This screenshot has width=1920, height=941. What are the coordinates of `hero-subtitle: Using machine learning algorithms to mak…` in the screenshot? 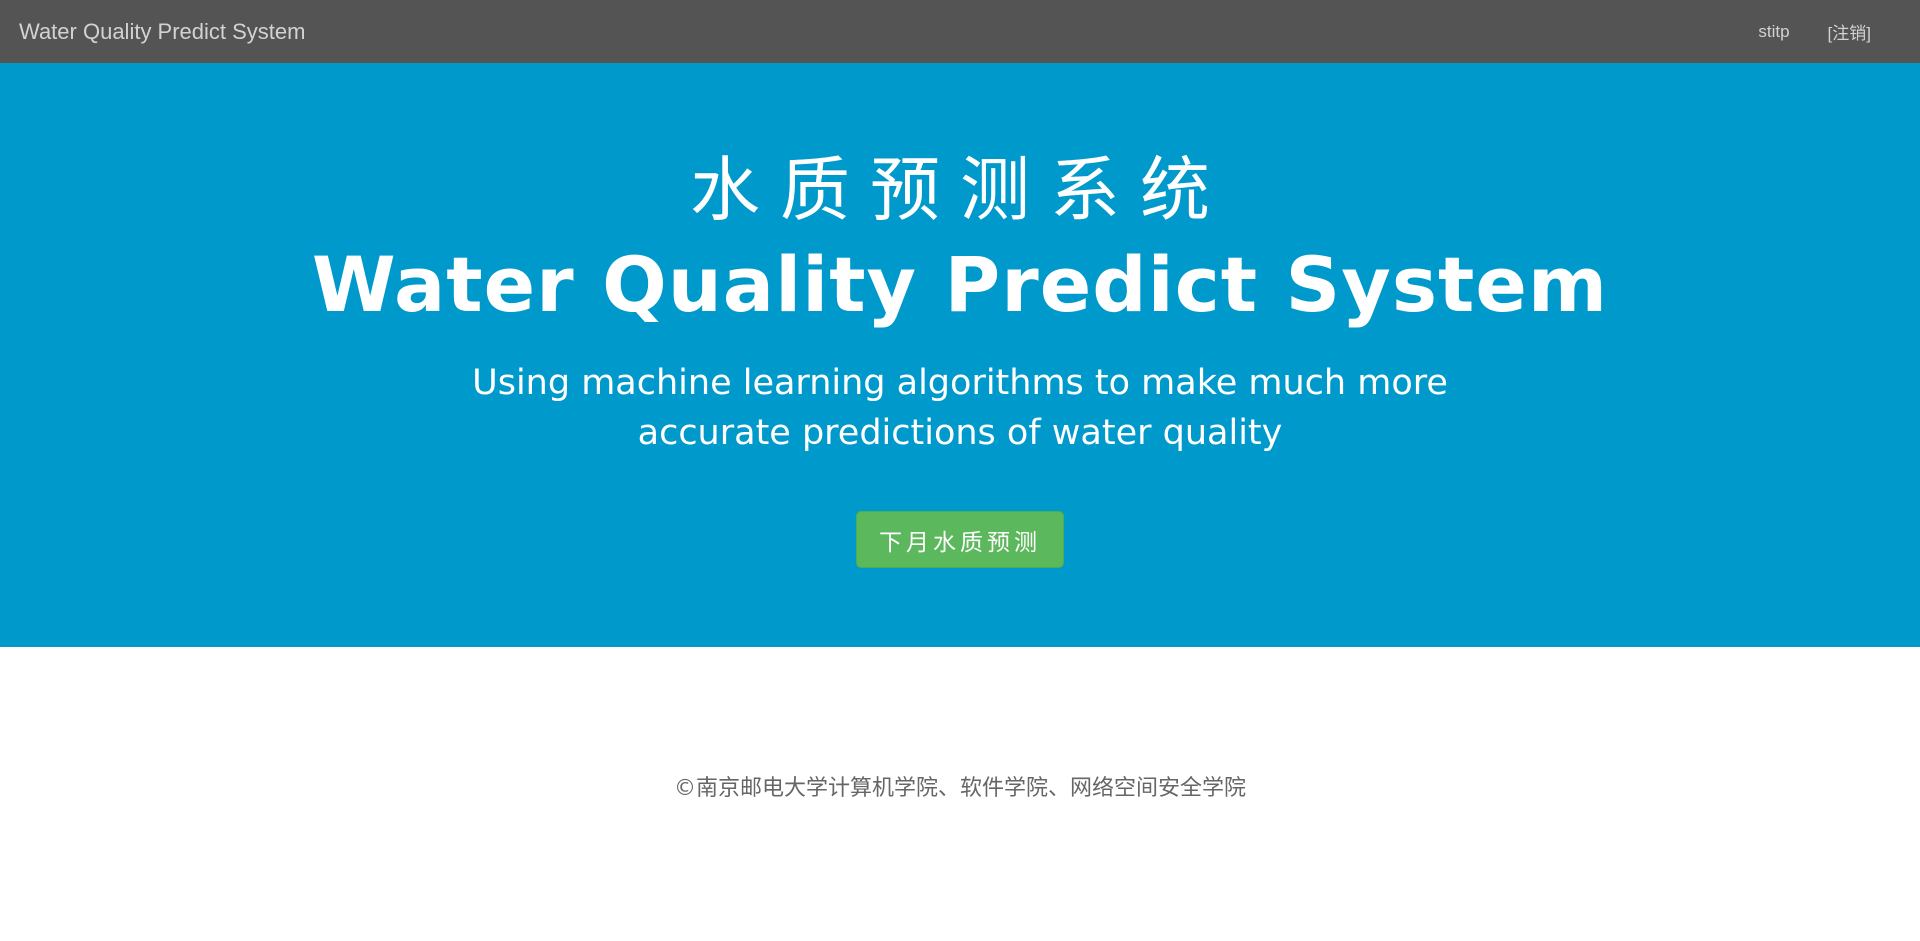 It's located at (960, 408).